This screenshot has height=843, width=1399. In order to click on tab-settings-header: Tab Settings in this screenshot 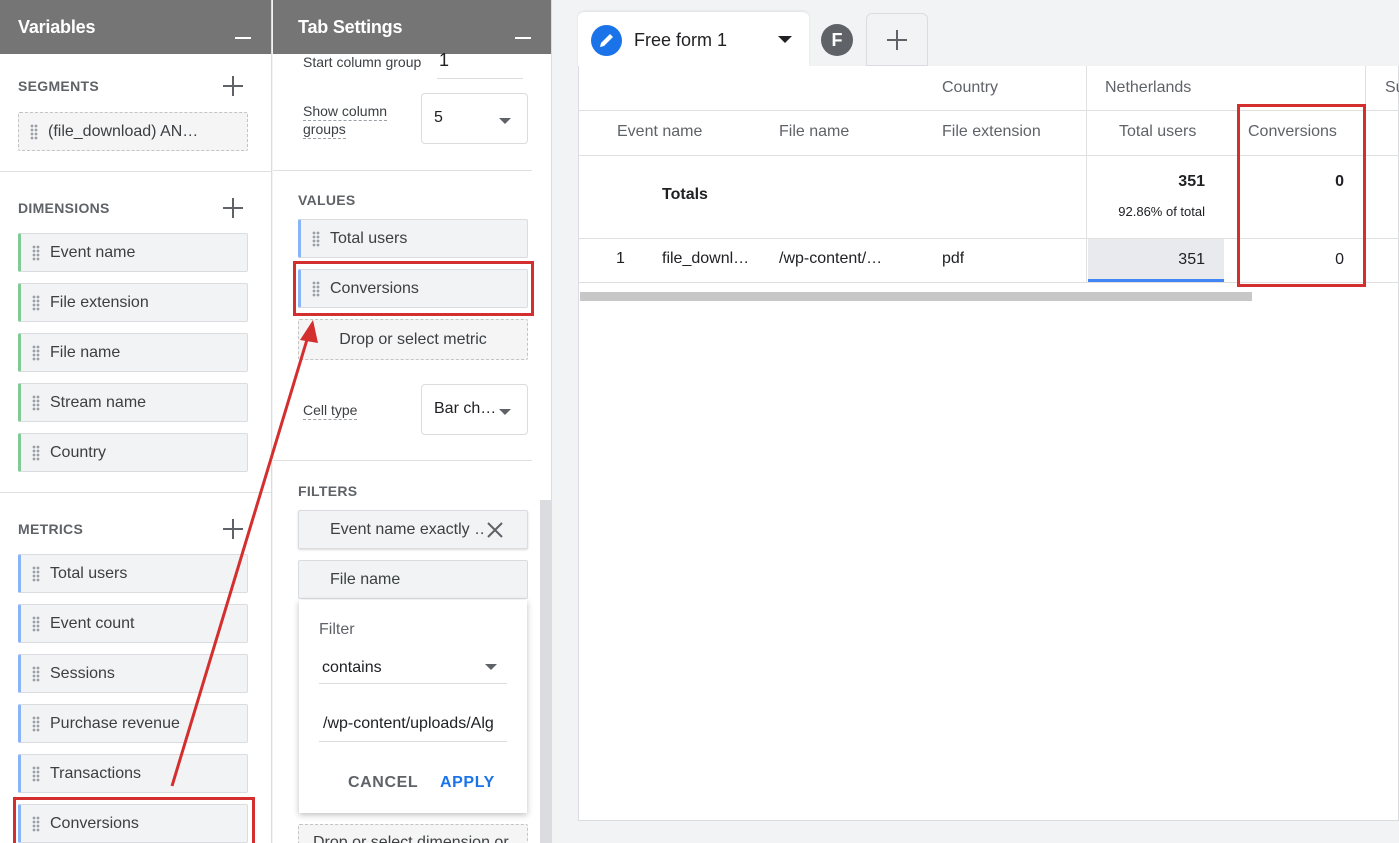, I will do `click(412, 27)`.